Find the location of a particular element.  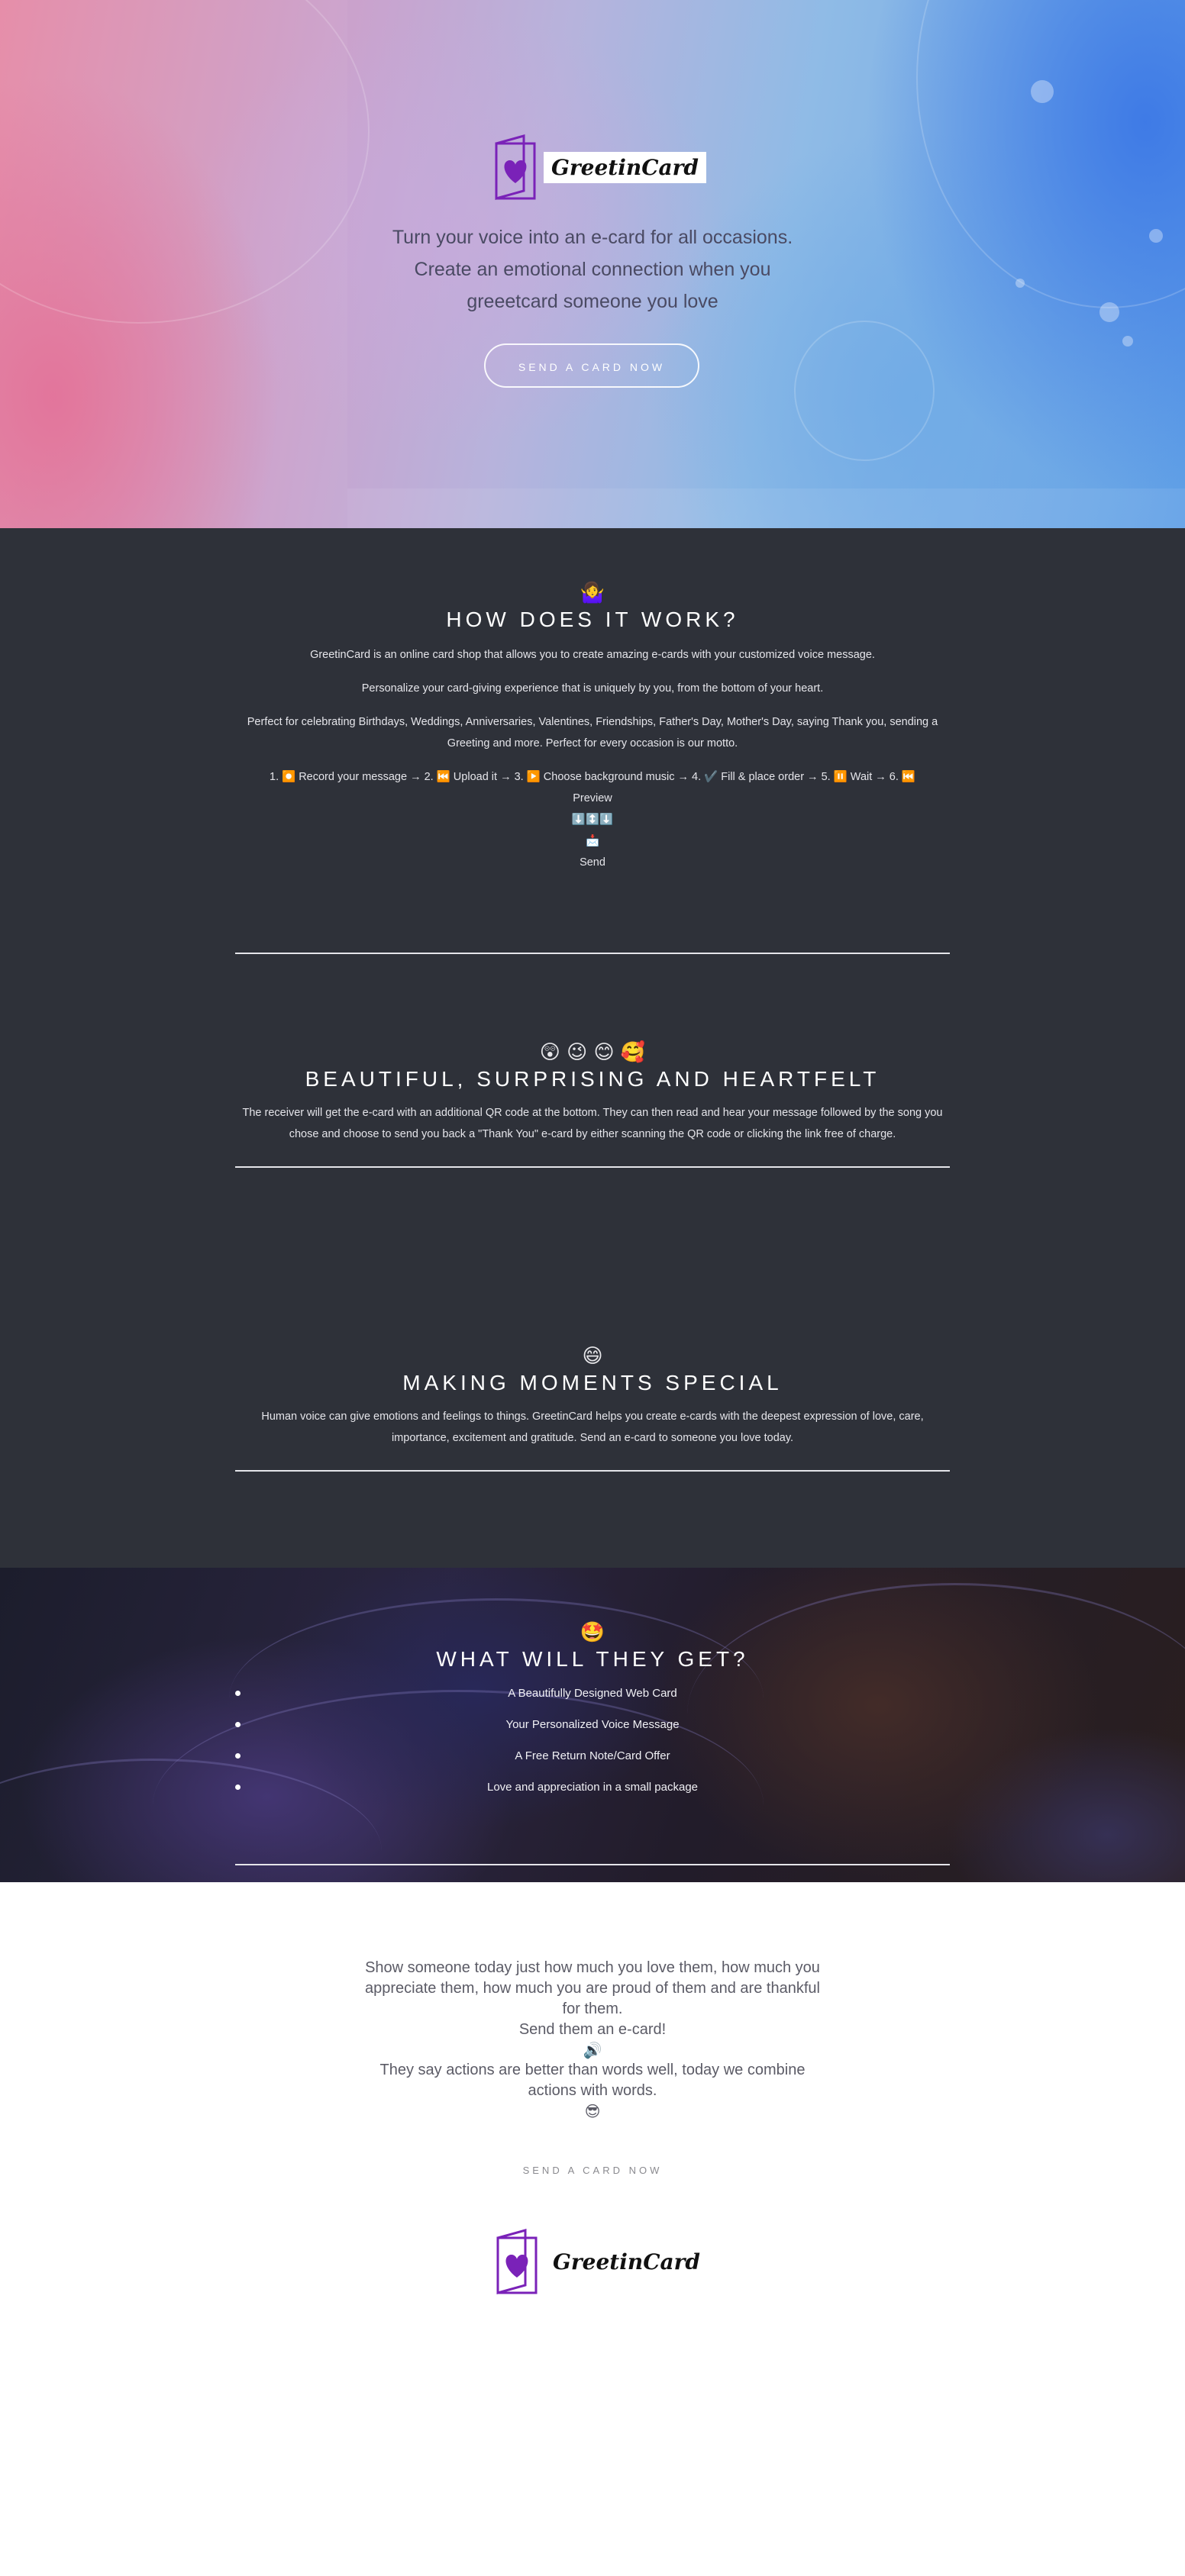

arrows-emoji: ⬇️↕️⬇️ is located at coordinates (592, 820).